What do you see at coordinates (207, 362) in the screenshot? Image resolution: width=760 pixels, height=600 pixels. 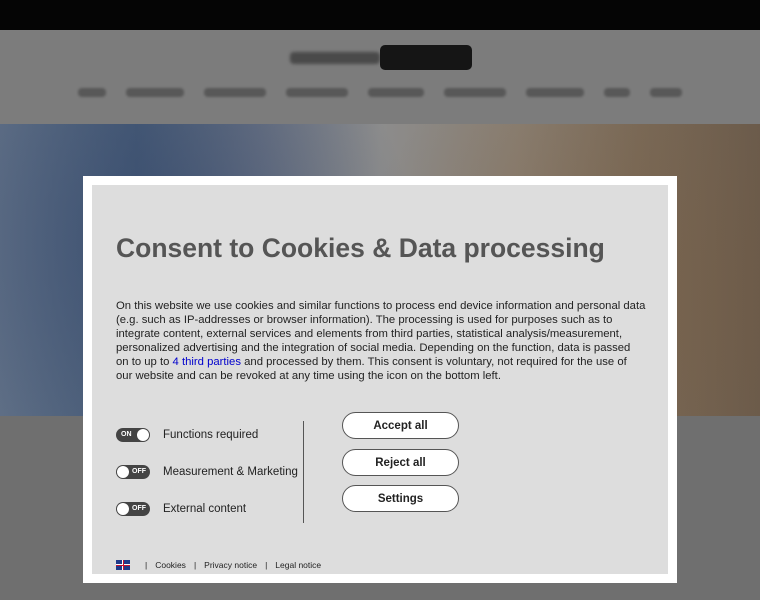 I see `third-parties-link: 4 third parties` at bounding box center [207, 362].